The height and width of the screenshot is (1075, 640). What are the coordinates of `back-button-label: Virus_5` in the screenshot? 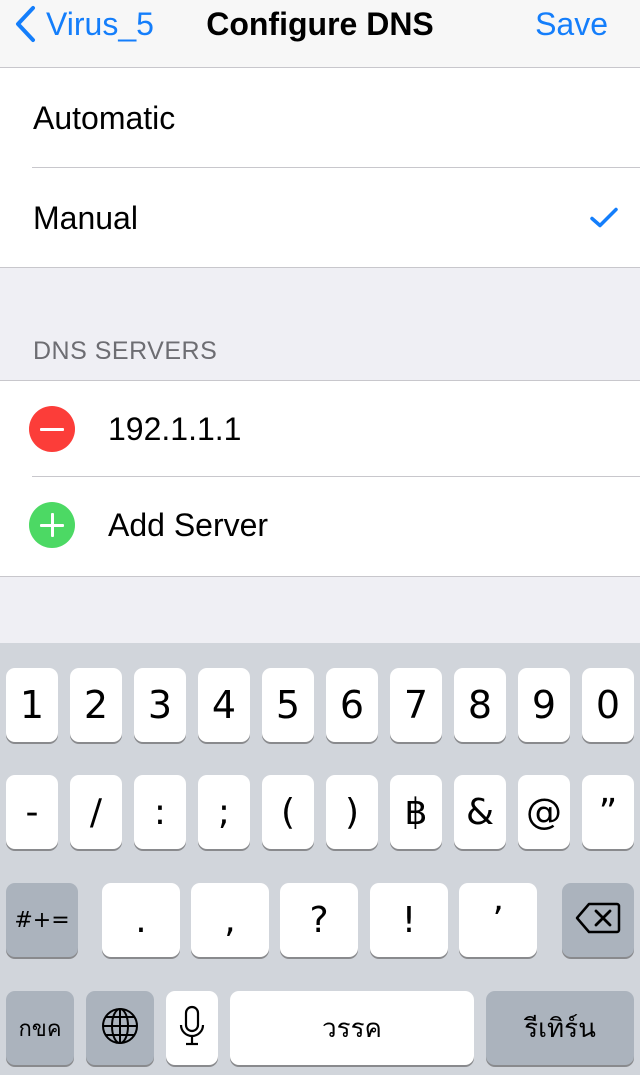 It's located at (100, 23).